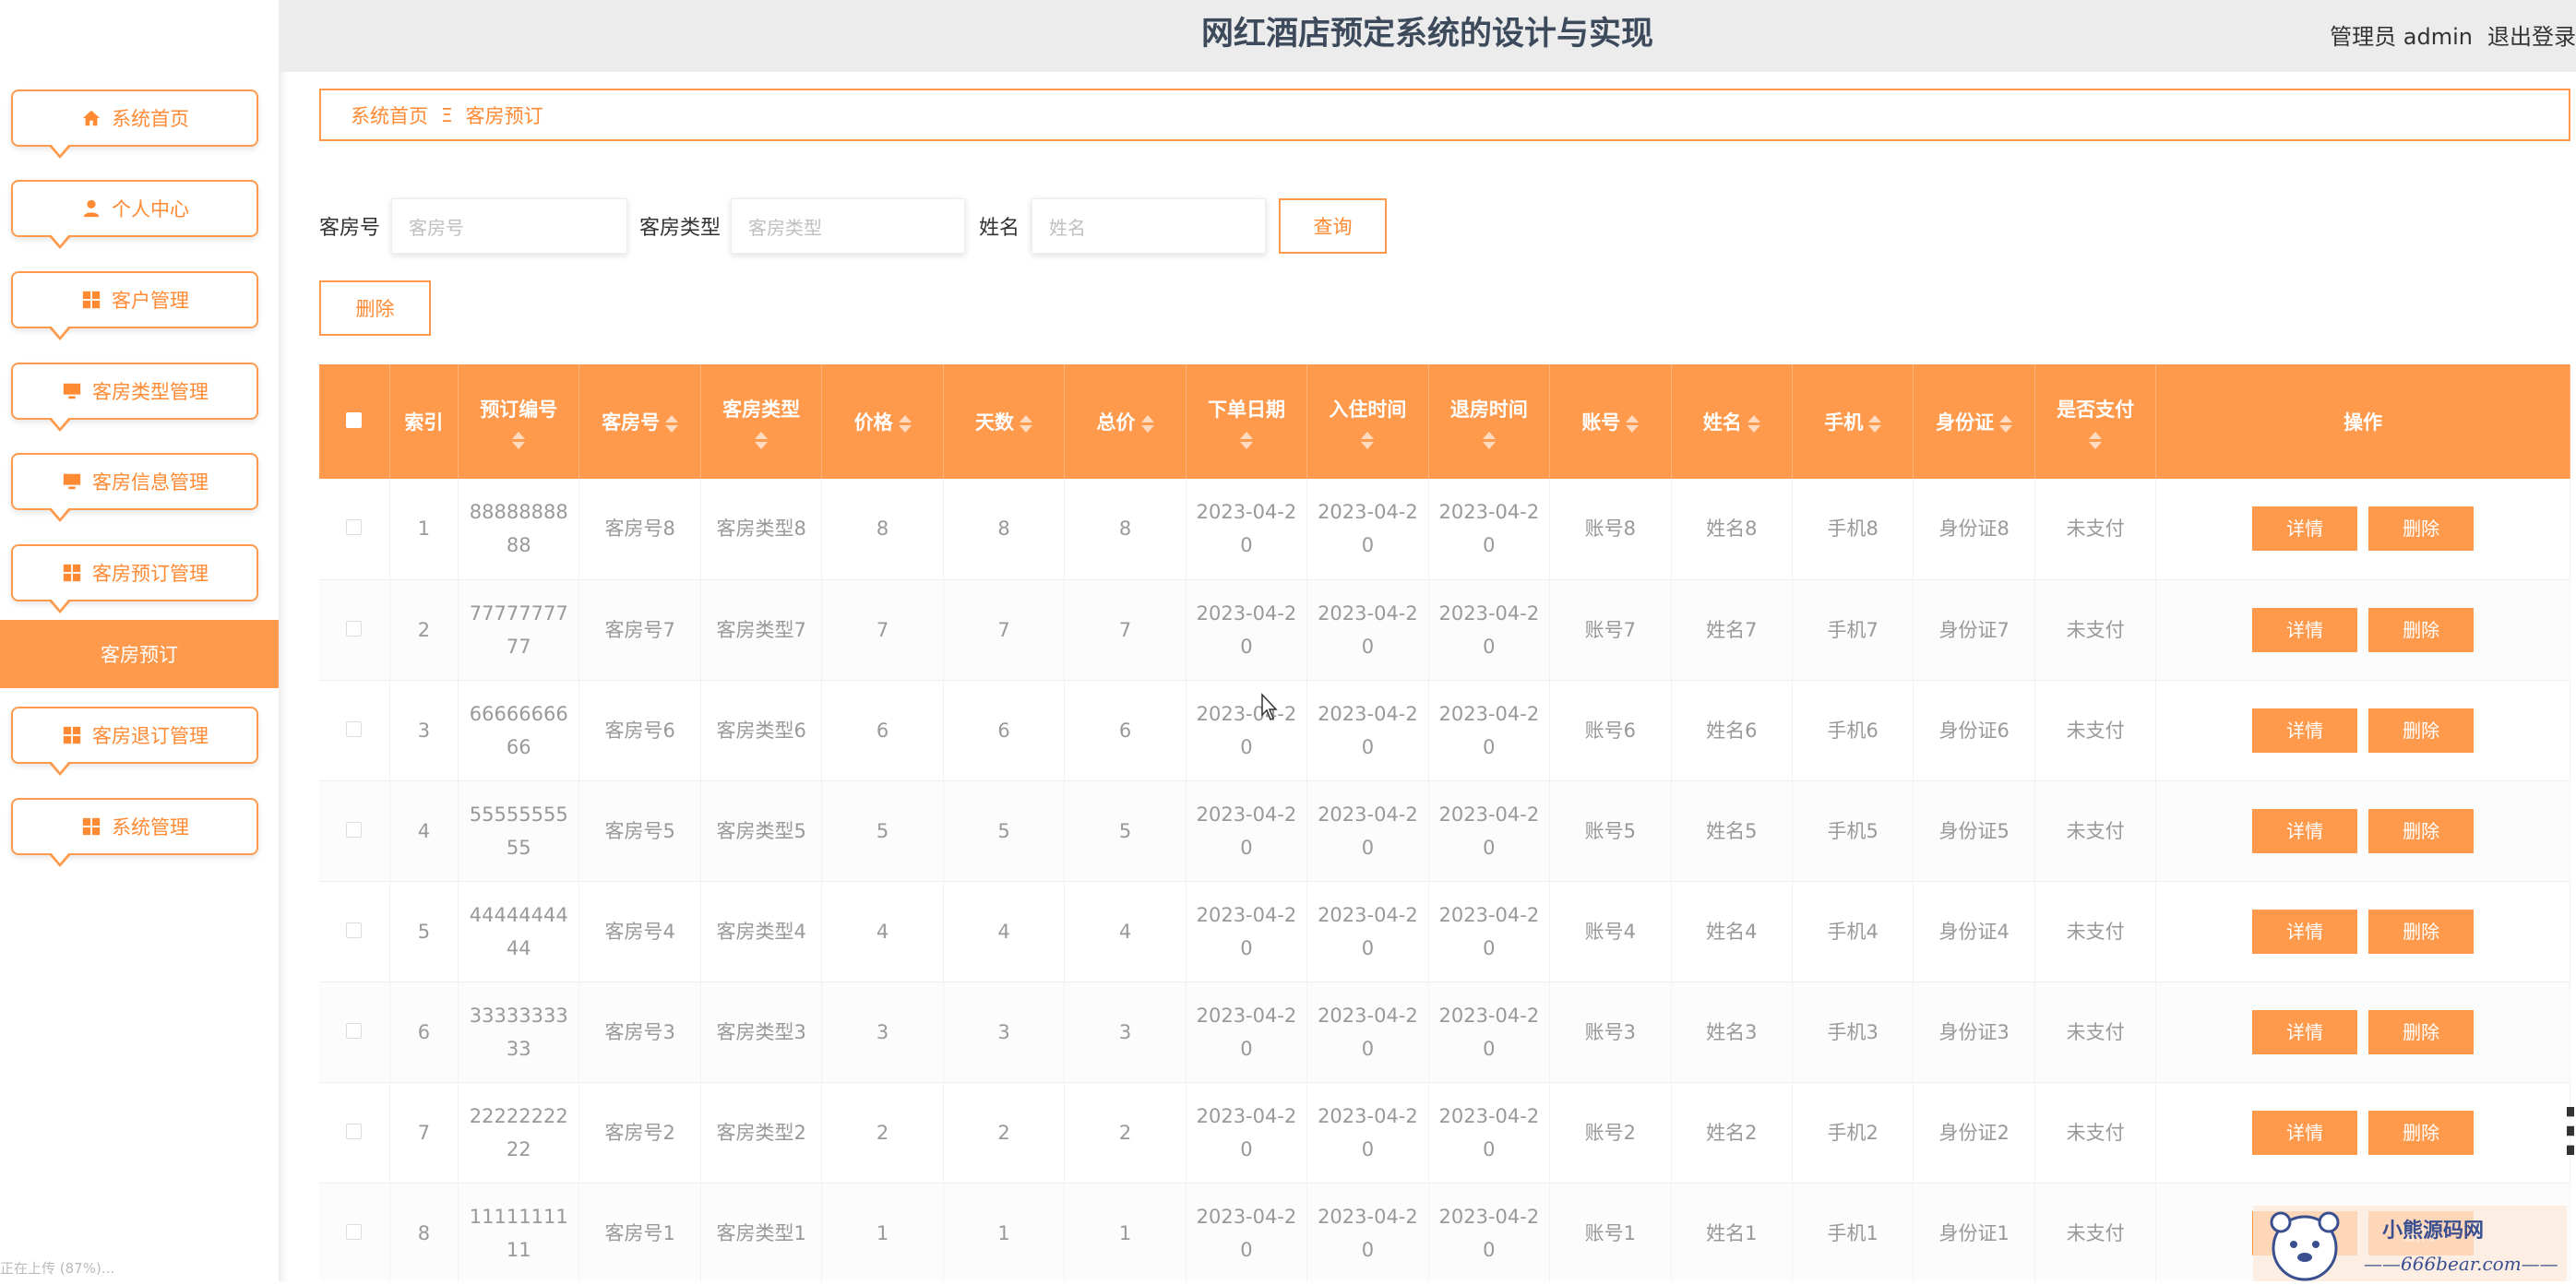 Image resolution: width=2576 pixels, height=1285 pixels. I want to click on col-name: 姓名, so click(1732, 421).